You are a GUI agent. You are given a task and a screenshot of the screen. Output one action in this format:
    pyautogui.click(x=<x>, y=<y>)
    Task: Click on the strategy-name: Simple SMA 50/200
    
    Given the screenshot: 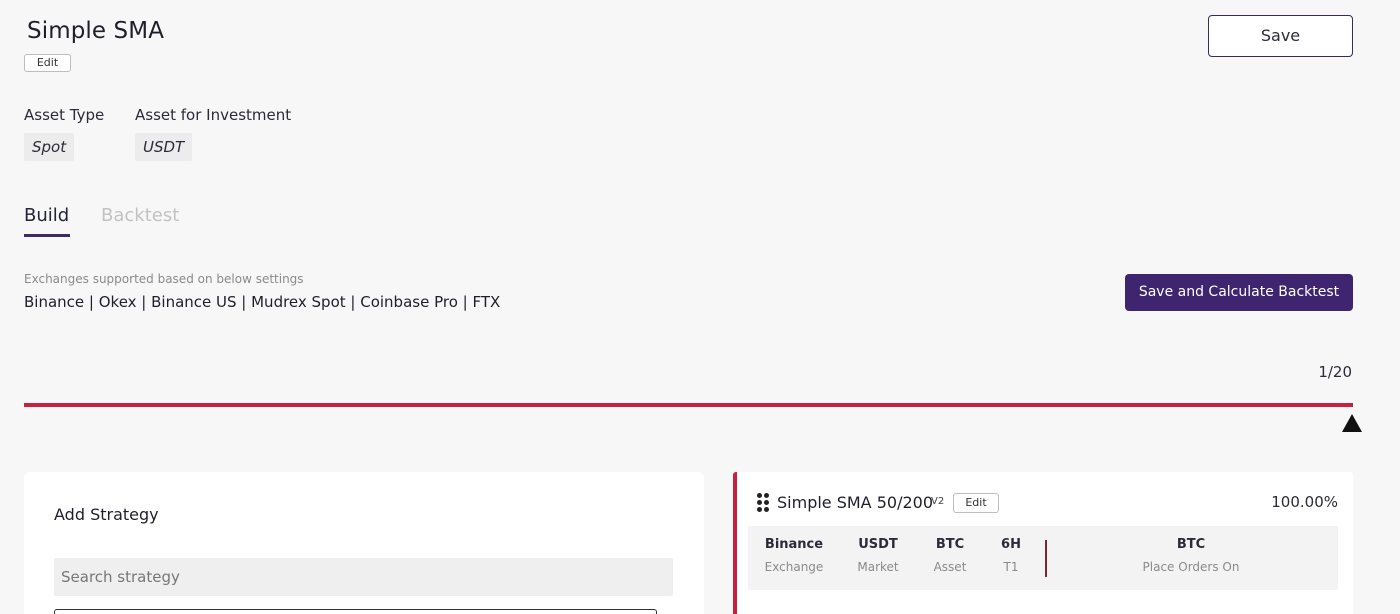 What is the action you would take?
    pyautogui.click(x=855, y=502)
    